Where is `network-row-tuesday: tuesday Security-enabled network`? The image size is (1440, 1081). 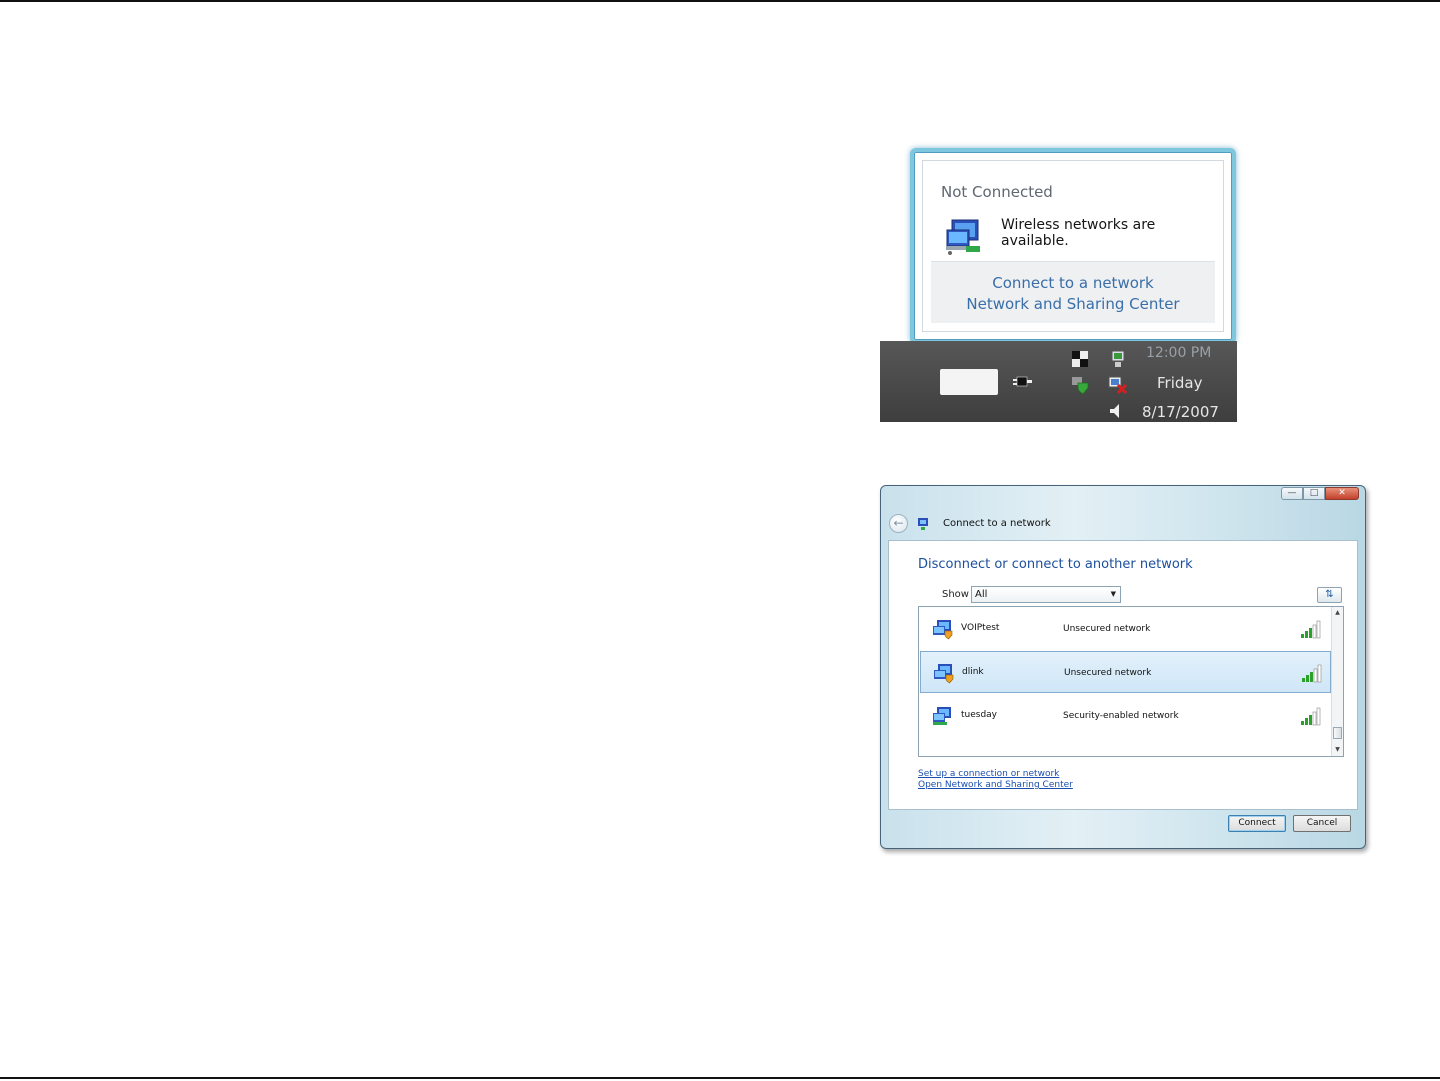
network-row-tuesday: tuesday Security-enabled network is located at coordinates (1125, 716).